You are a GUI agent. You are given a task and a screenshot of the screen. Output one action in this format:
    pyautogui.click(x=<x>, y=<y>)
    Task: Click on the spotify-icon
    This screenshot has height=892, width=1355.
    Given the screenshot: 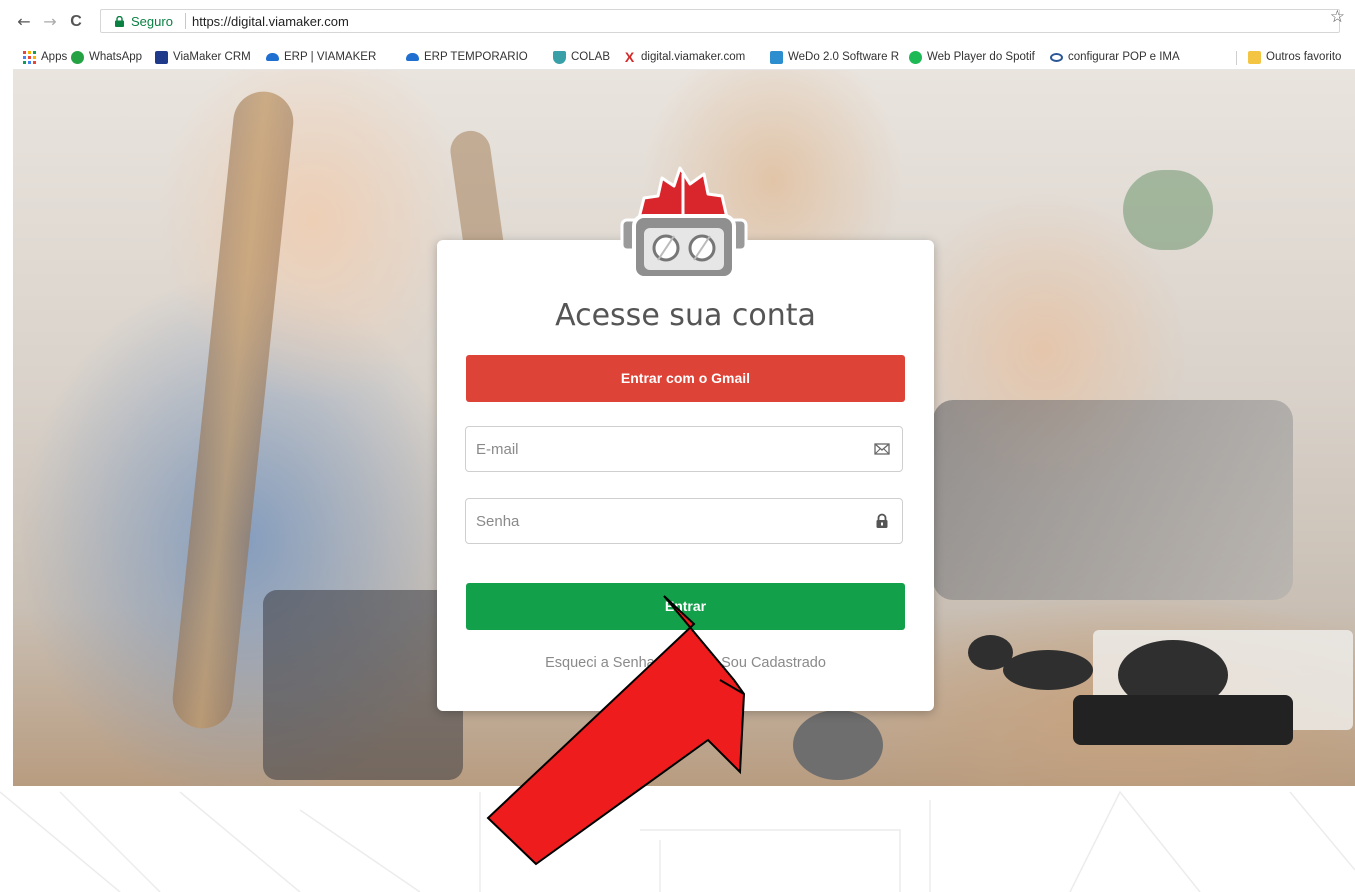 What is the action you would take?
    pyautogui.click(x=915, y=57)
    